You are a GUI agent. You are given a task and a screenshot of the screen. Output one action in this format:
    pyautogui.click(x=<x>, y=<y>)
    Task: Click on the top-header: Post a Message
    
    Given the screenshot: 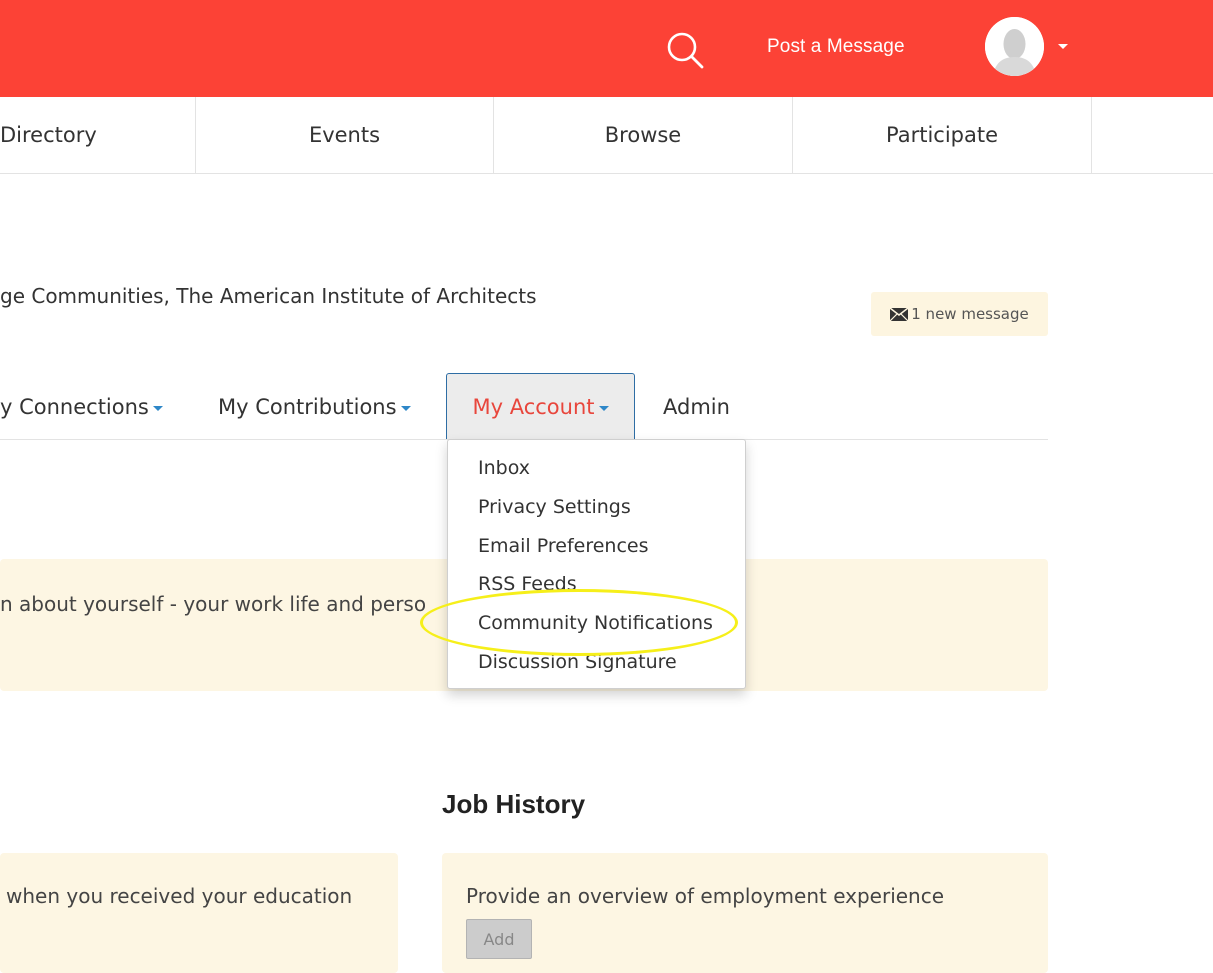 What is the action you would take?
    pyautogui.click(x=606, y=48)
    